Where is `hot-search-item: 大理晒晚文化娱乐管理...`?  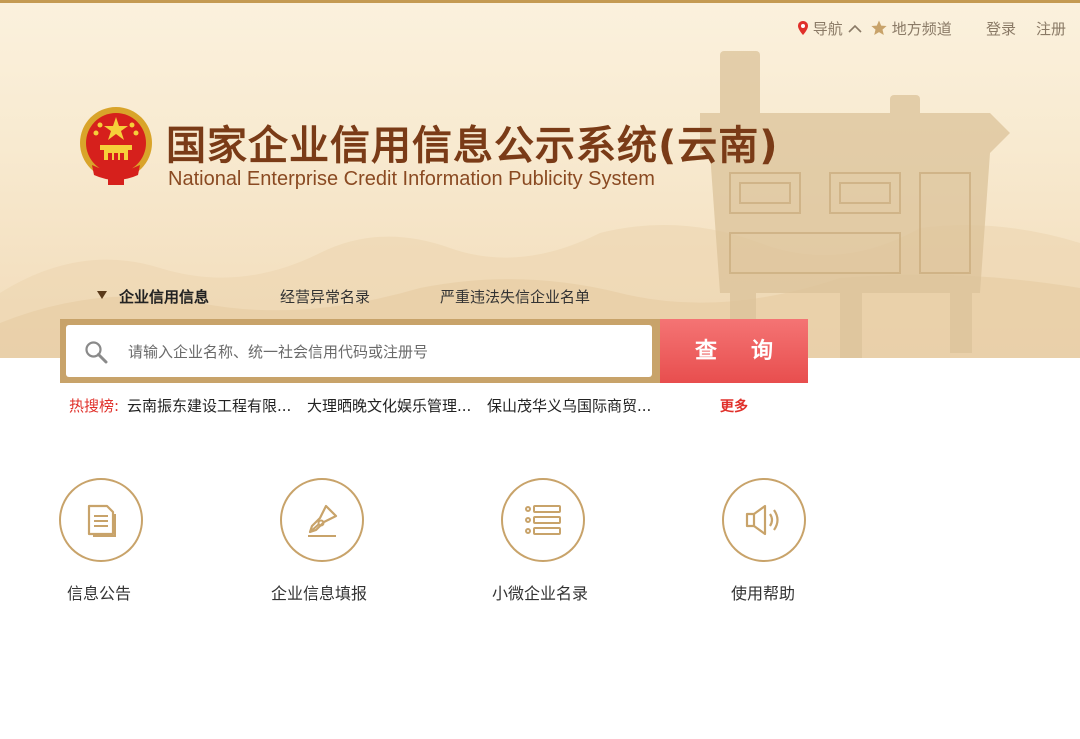
hot-search-item: 大理晒晚文化娱乐管理... is located at coordinates (389, 405).